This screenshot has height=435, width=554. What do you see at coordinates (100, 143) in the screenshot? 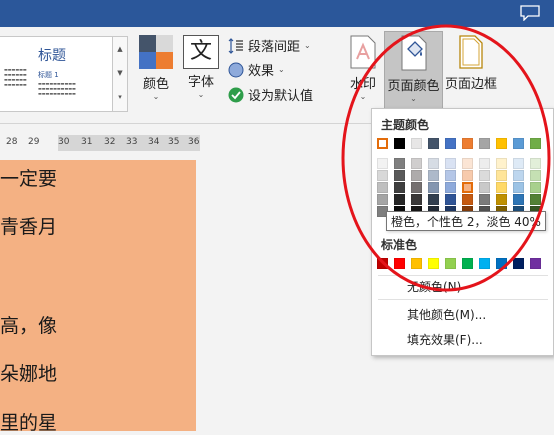
I see `horizontal-ruler: 28 29 30 31 32 33 34 35 36` at bounding box center [100, 143].